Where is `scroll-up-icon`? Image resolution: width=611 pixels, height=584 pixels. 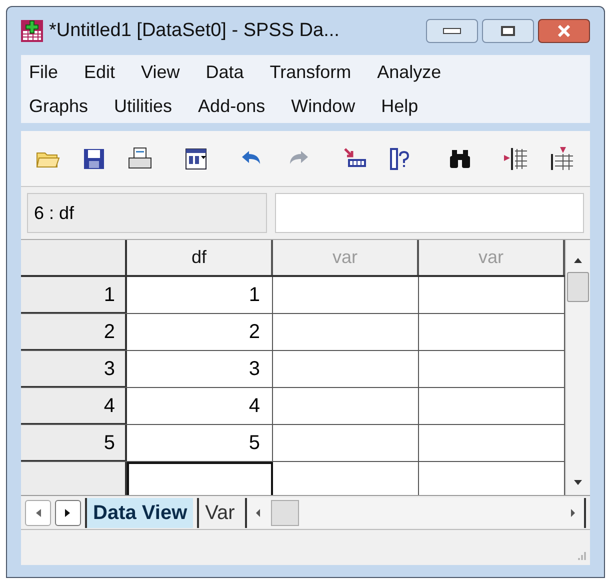 scroll-up-icon is located at coordinates (578, 260).